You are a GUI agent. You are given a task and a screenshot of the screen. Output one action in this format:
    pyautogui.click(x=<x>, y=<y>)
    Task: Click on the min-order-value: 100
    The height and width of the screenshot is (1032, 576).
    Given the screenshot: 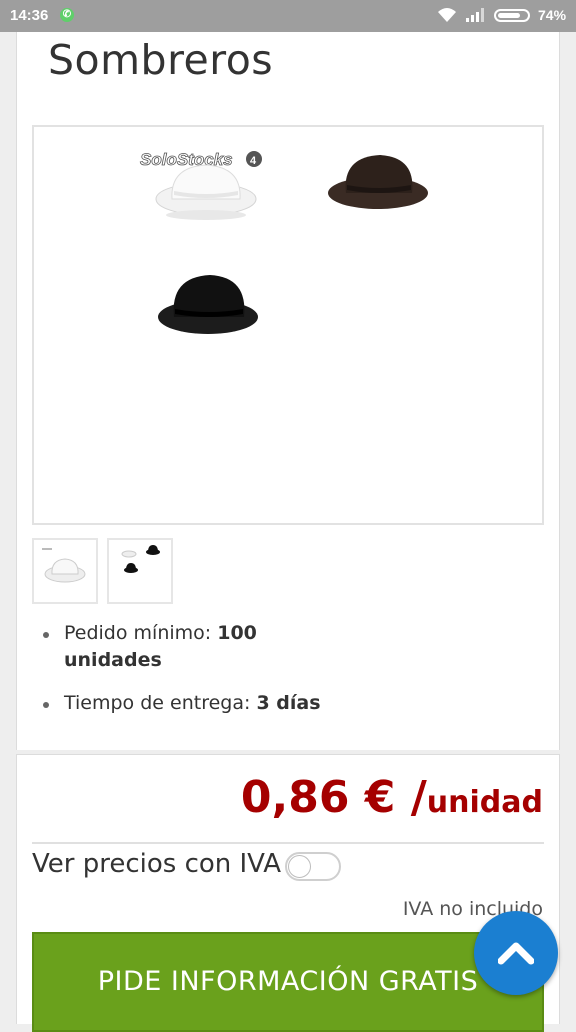 What is the action you would take?
    pyautogui.click(x=237, y=633)
    